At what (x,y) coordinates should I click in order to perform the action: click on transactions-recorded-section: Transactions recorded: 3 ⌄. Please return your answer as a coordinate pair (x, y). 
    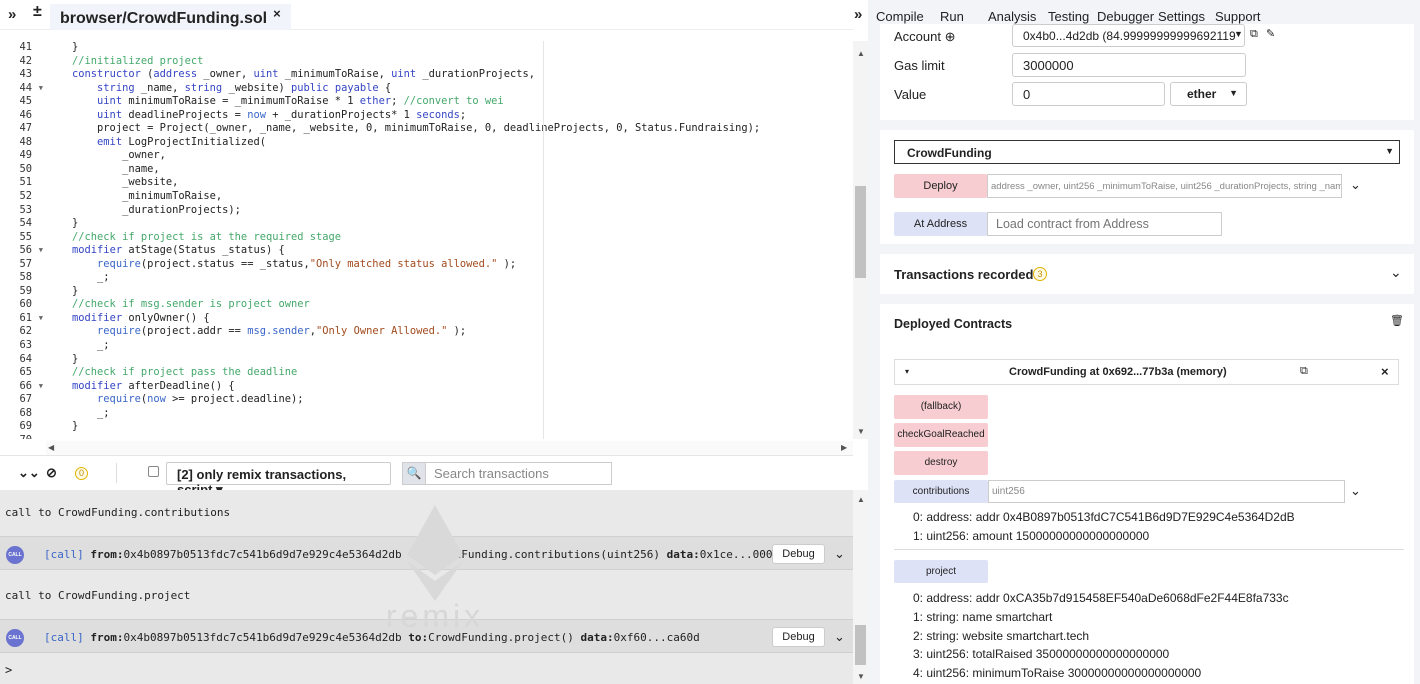
    Looking at the image, I should click on (1147, 274).